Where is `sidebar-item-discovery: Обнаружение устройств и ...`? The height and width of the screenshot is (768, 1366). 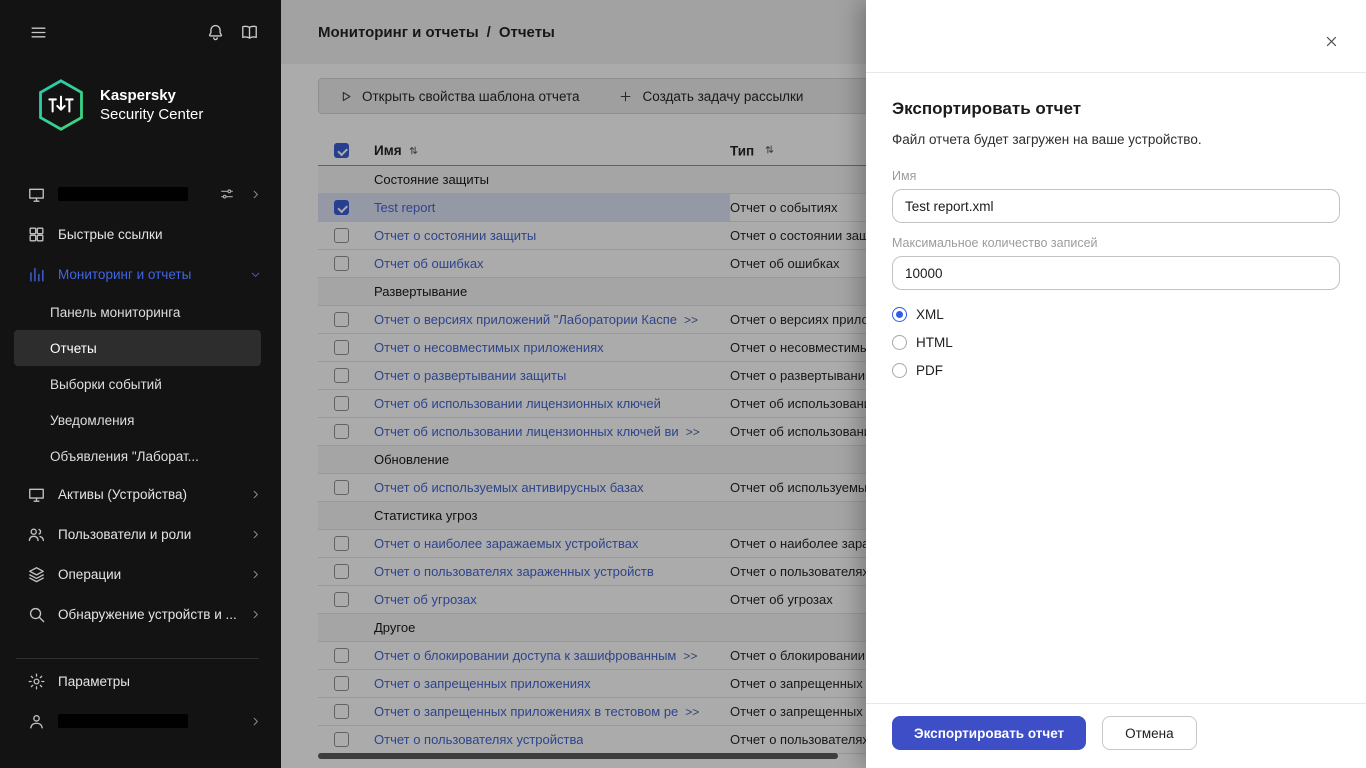 sidebar-item-discovery: Обнаружение устройств и ... is located at coordinates (140, 614).